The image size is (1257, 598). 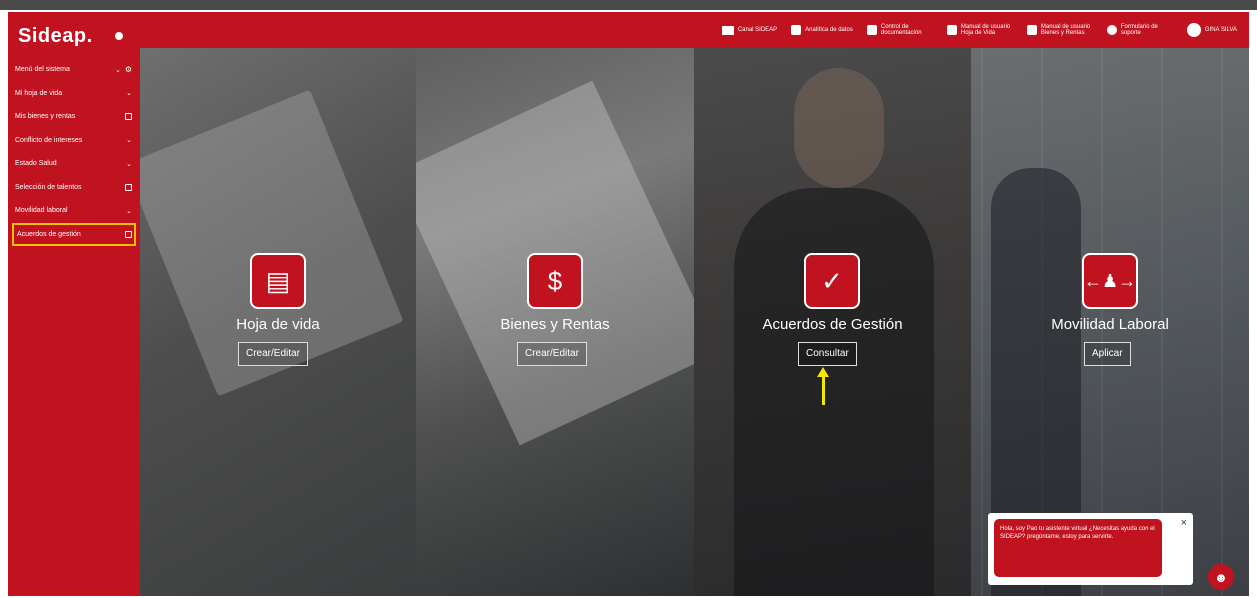 I want to click on topbar-label: Control de documentación, so click(x=901, y=30).